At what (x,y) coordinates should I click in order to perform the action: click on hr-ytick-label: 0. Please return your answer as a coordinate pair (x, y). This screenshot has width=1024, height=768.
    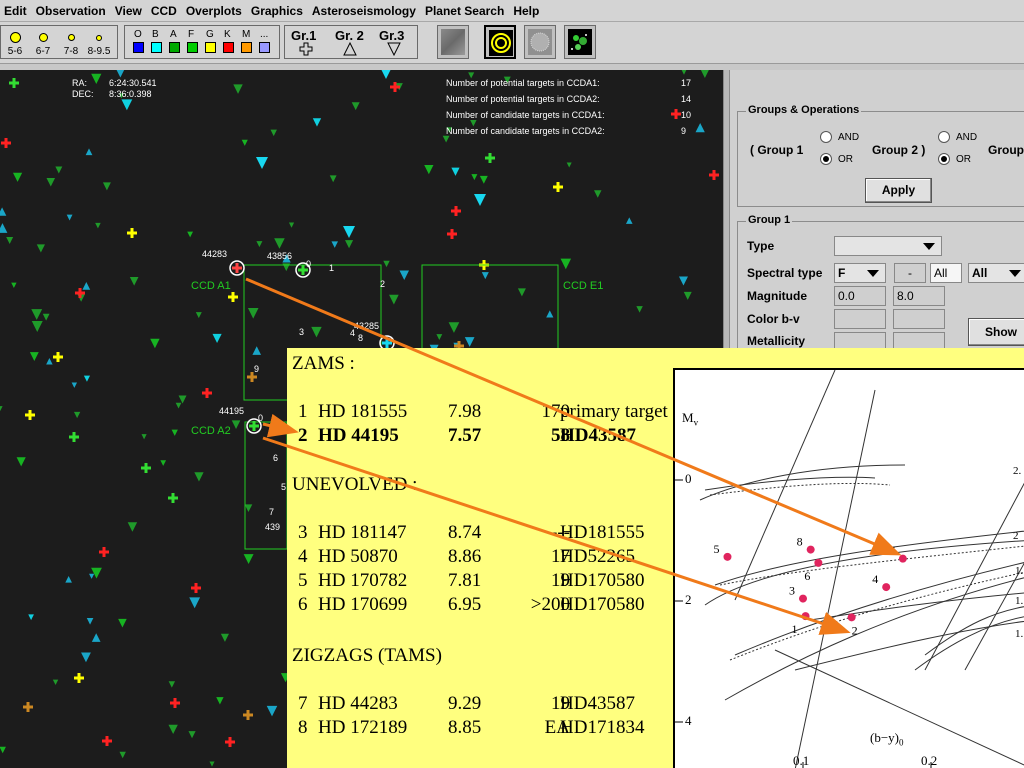
    Looking at the image, I should click on (688, 478).